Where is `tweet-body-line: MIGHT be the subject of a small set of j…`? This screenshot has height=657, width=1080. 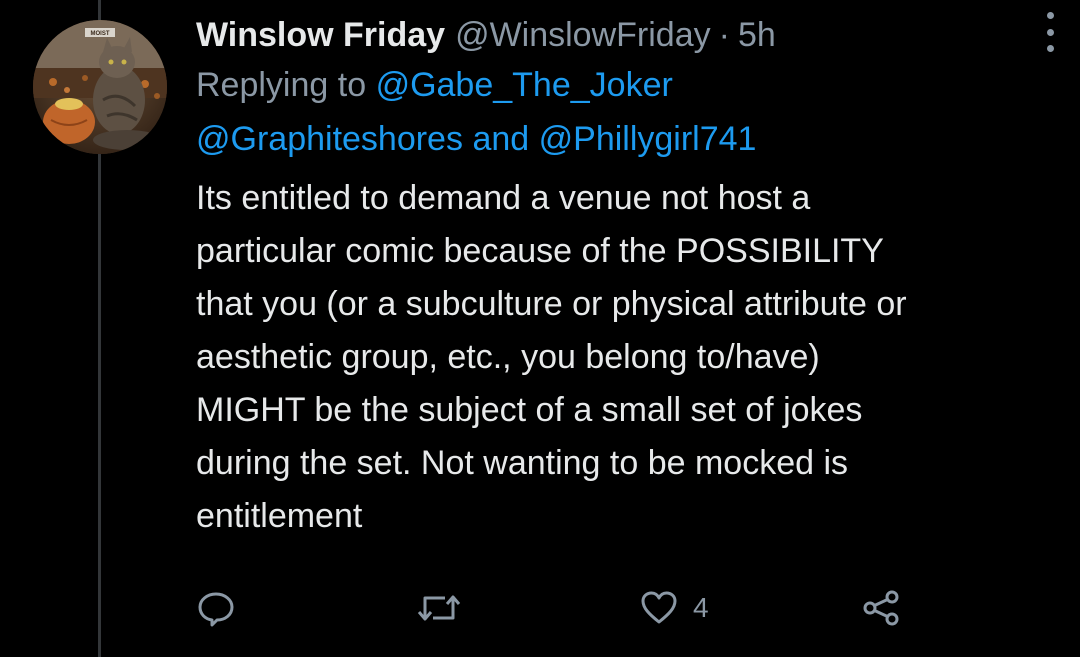
tweet-body-line: MIGHT be the subject of a small set of j… is located at coordinates (529, 410).